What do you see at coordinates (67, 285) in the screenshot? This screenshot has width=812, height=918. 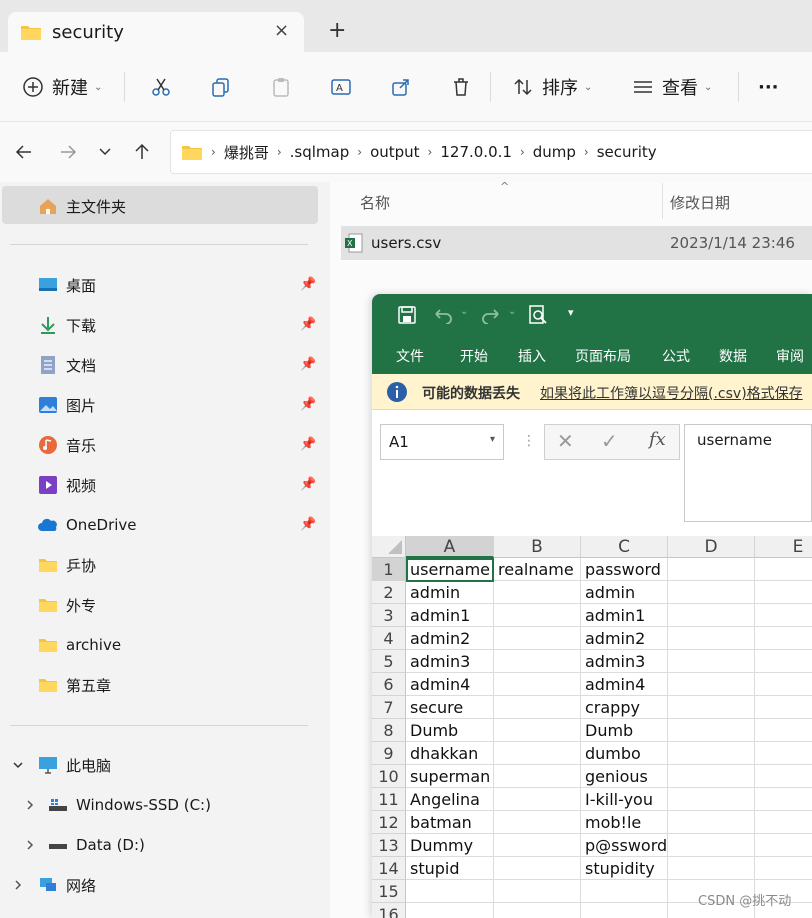 I see `sidebar-item-desktop: 桌面` at bounding box center [67, 285].